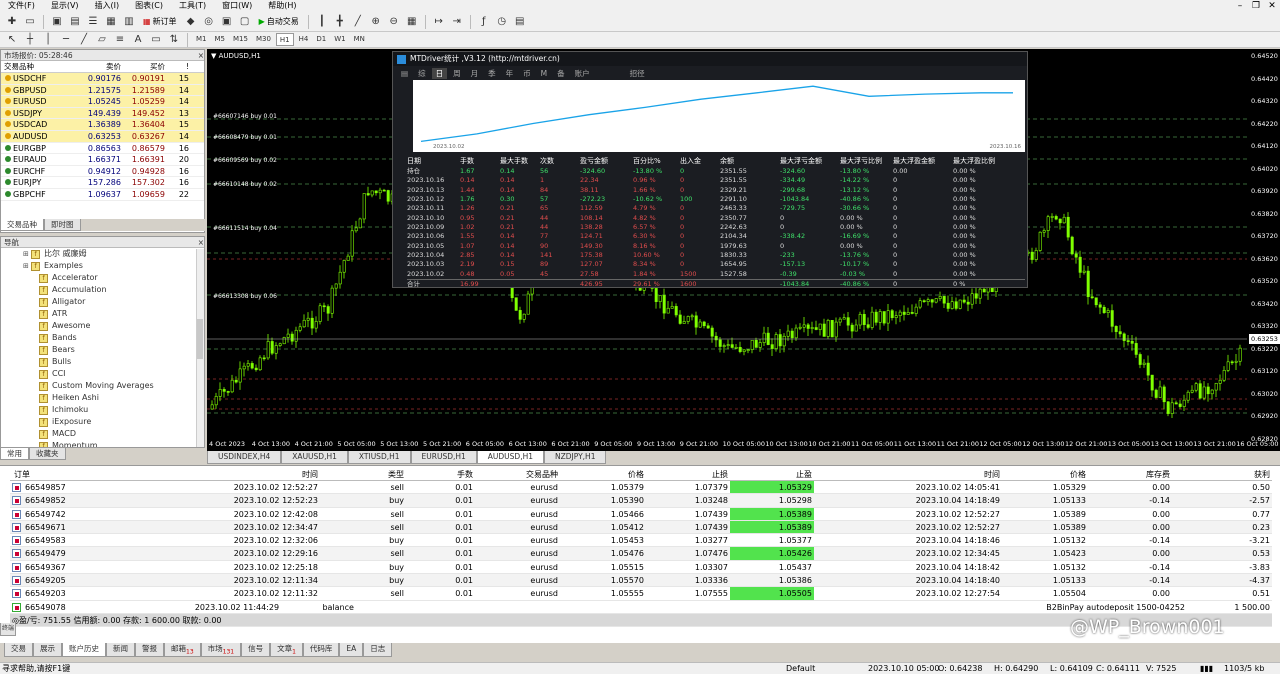  I want to click on stats-tab: 周, so click(457, 73).